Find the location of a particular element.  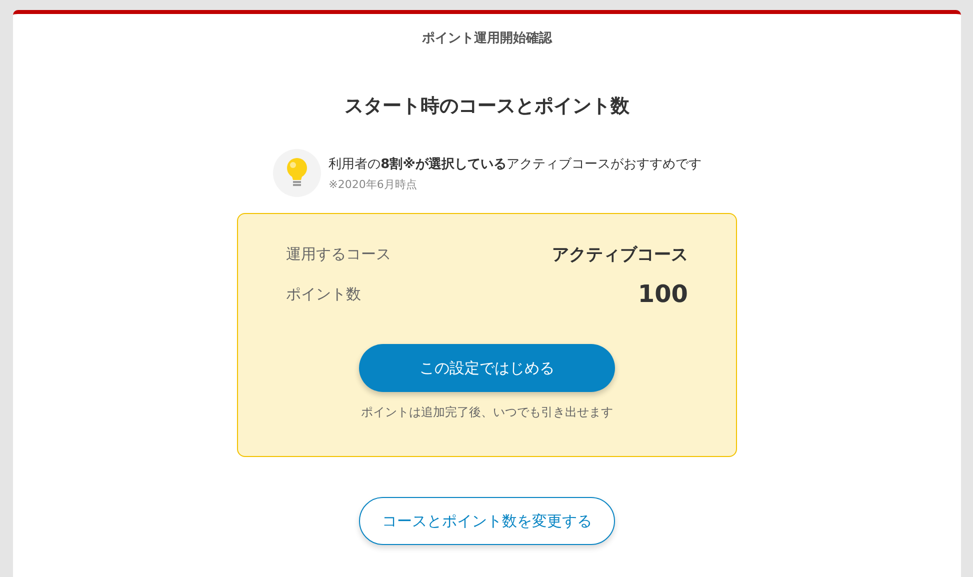

recommendation-text: 利用者の8割※が選択しているアクティブコースがおすすめです is located at coordinates (515, 164).